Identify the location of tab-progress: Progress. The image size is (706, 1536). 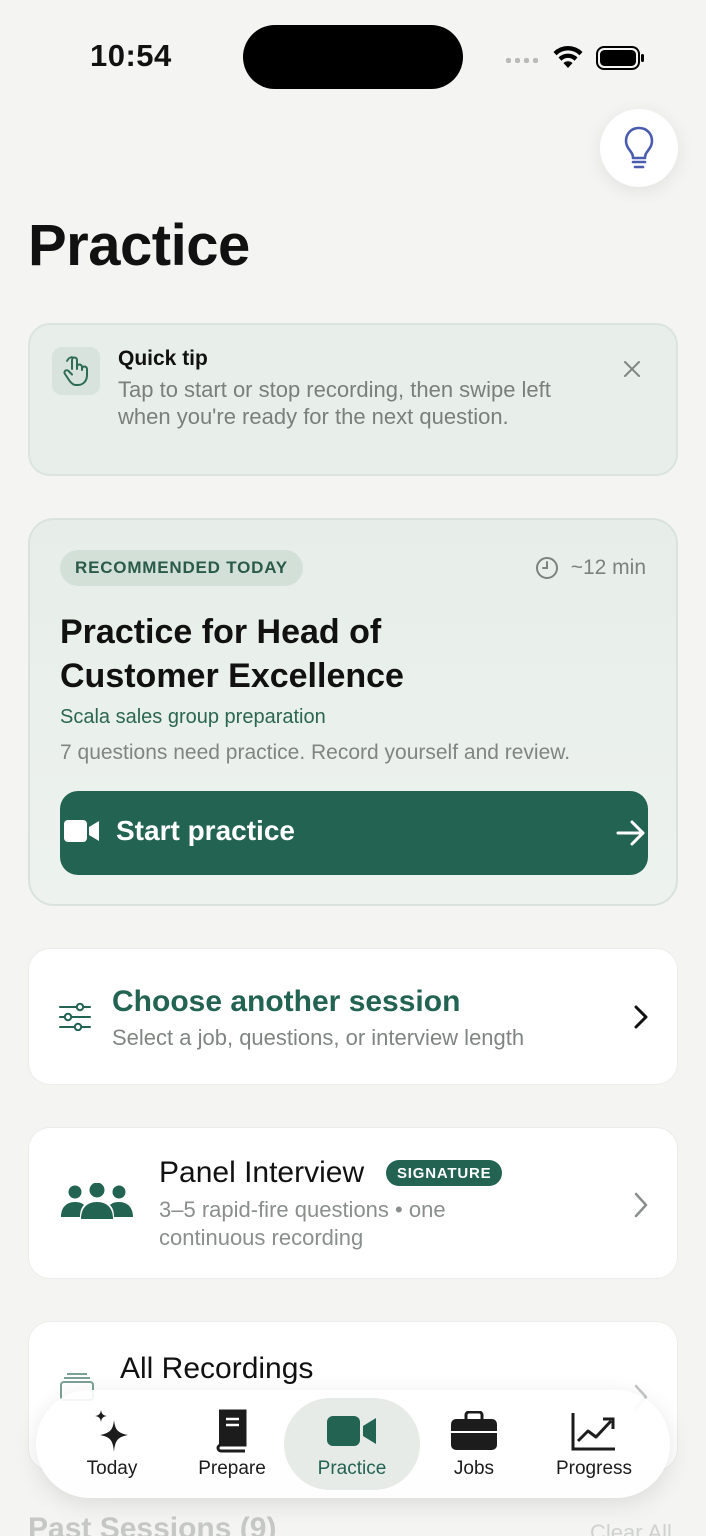
(594, 1444).